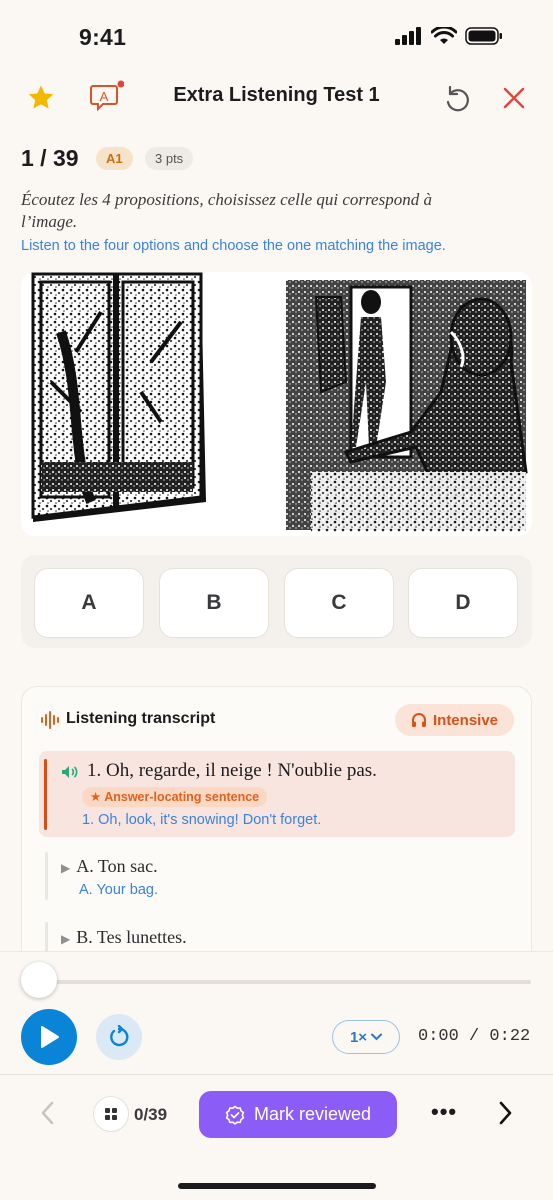  What do you see at coordinates (463, 603) in the screenshot?
I see `answer-option-d: D` at bounding box center [463, 603].